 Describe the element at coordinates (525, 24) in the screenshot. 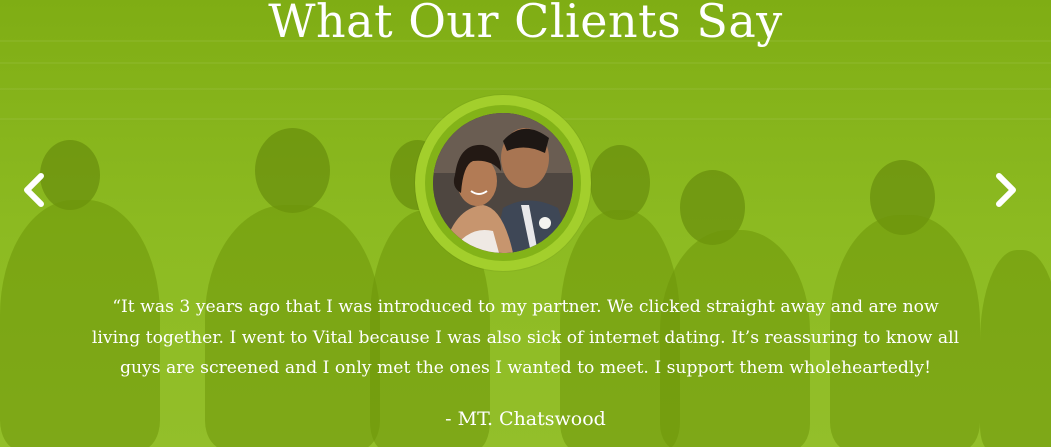

I see `section-title: What Our Clients Say` at that location.